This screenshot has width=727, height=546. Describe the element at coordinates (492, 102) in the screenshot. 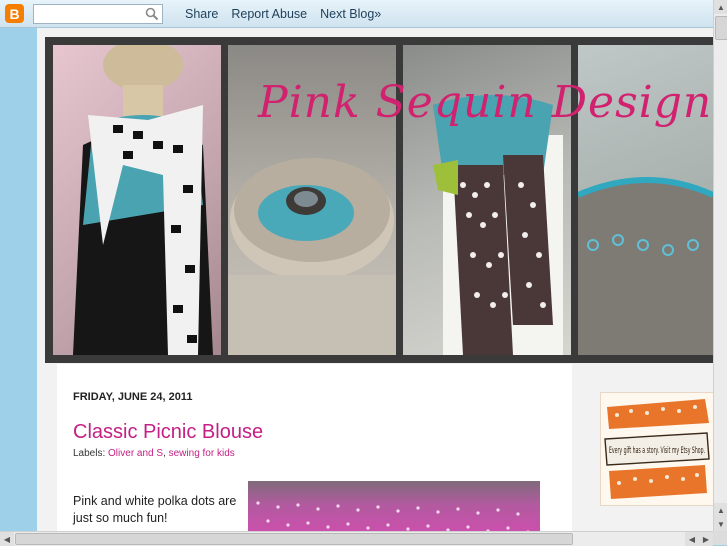

I see `blog-title: Pink Sequin Designs` at that location.